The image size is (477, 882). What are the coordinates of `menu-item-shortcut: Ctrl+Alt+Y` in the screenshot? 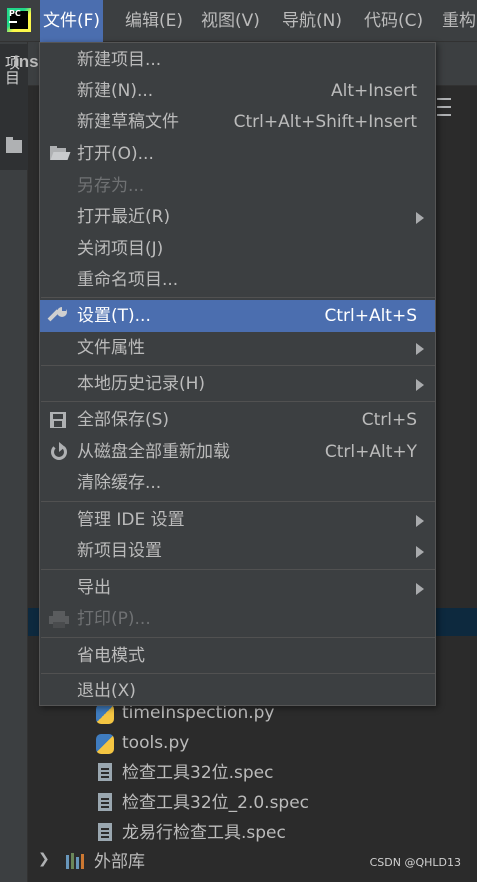 It's located at (370, 452).